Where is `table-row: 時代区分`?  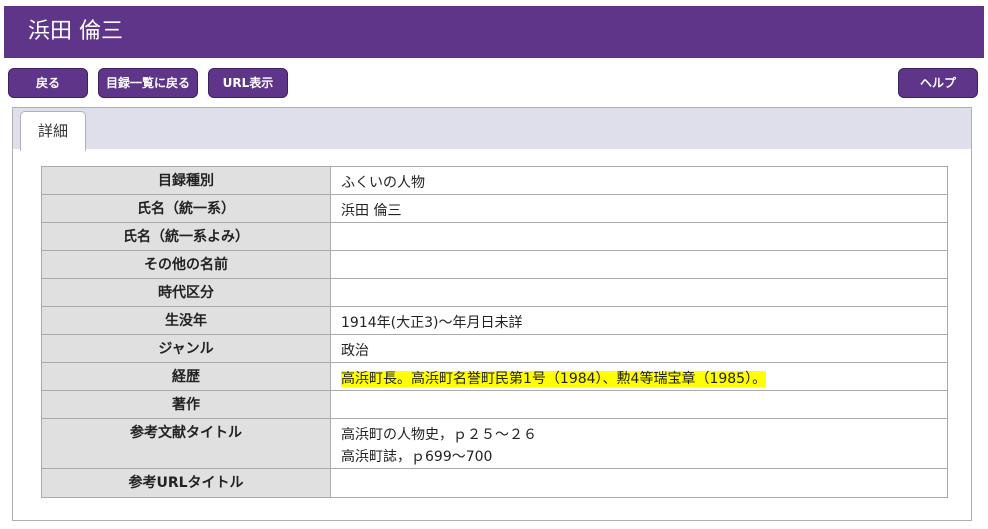
table-row: 時代区分 is located at coordinates (494, 292).